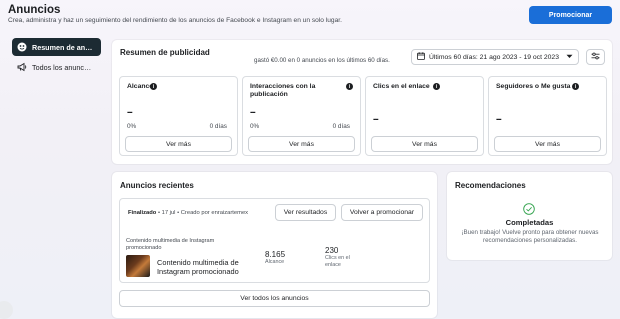  Describe the element at coordinates (22, 47) in the screenshot. I see `summary-icon` at that location.